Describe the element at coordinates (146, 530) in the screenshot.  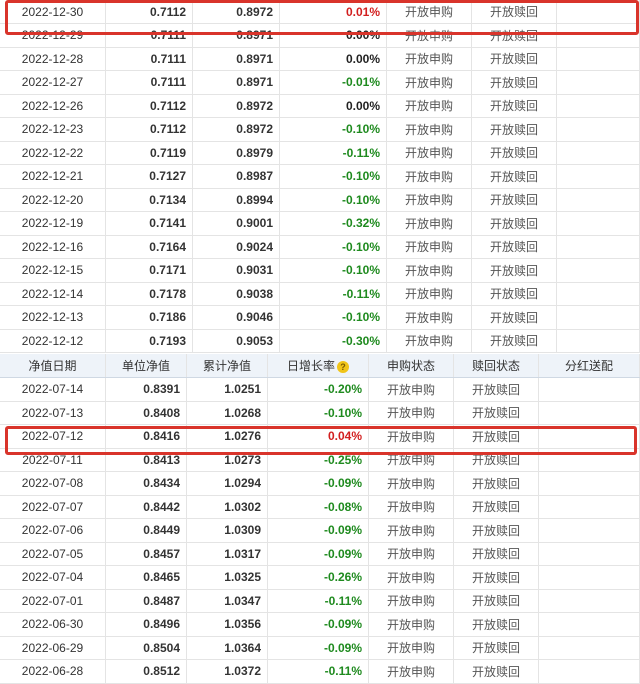
I see `unit-nav-cell: 0.8449` at that location.